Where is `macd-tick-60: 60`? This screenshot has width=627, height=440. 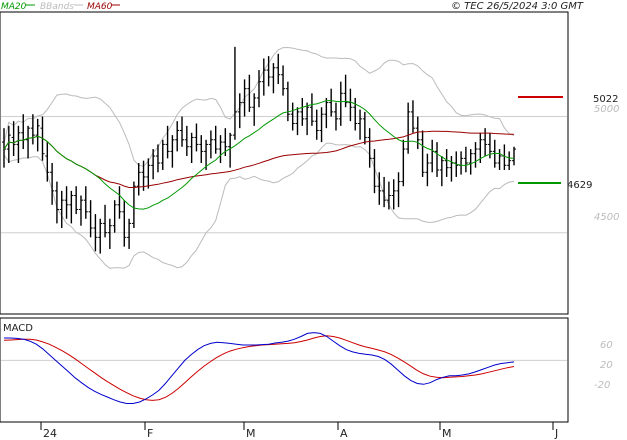 macd-tick-60: 60 is located at coordinates (606, 345).